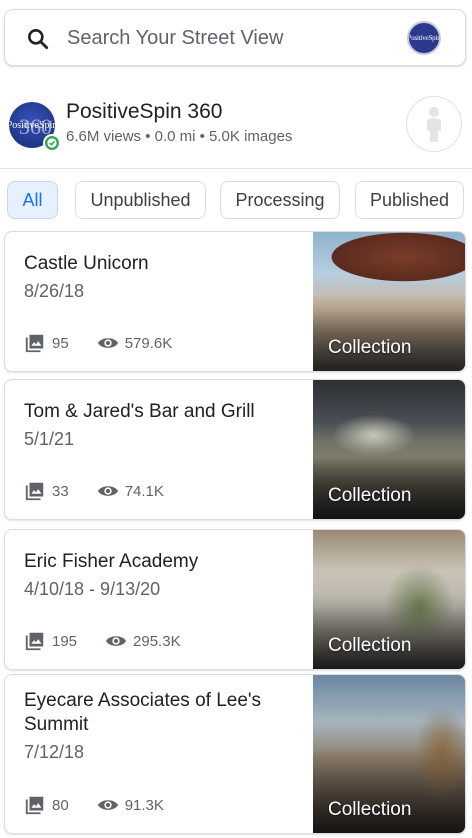  I want to click on search-input: Search Your Street View, so click(175, 38).